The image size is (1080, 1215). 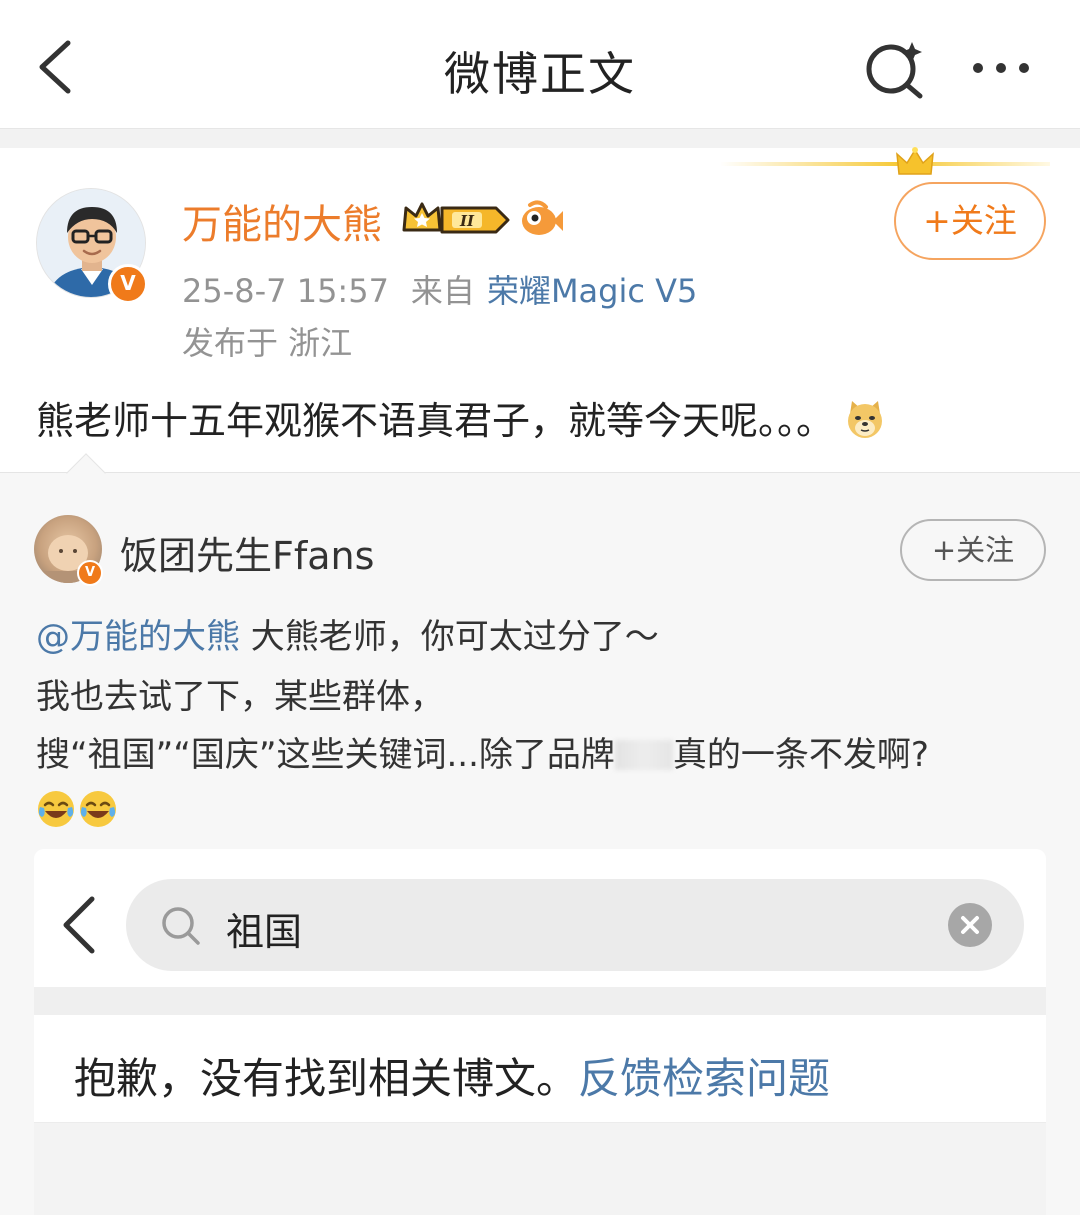 I want to click on repost-author-name: 饭团先生Ffans, so click(x=247, y=552).